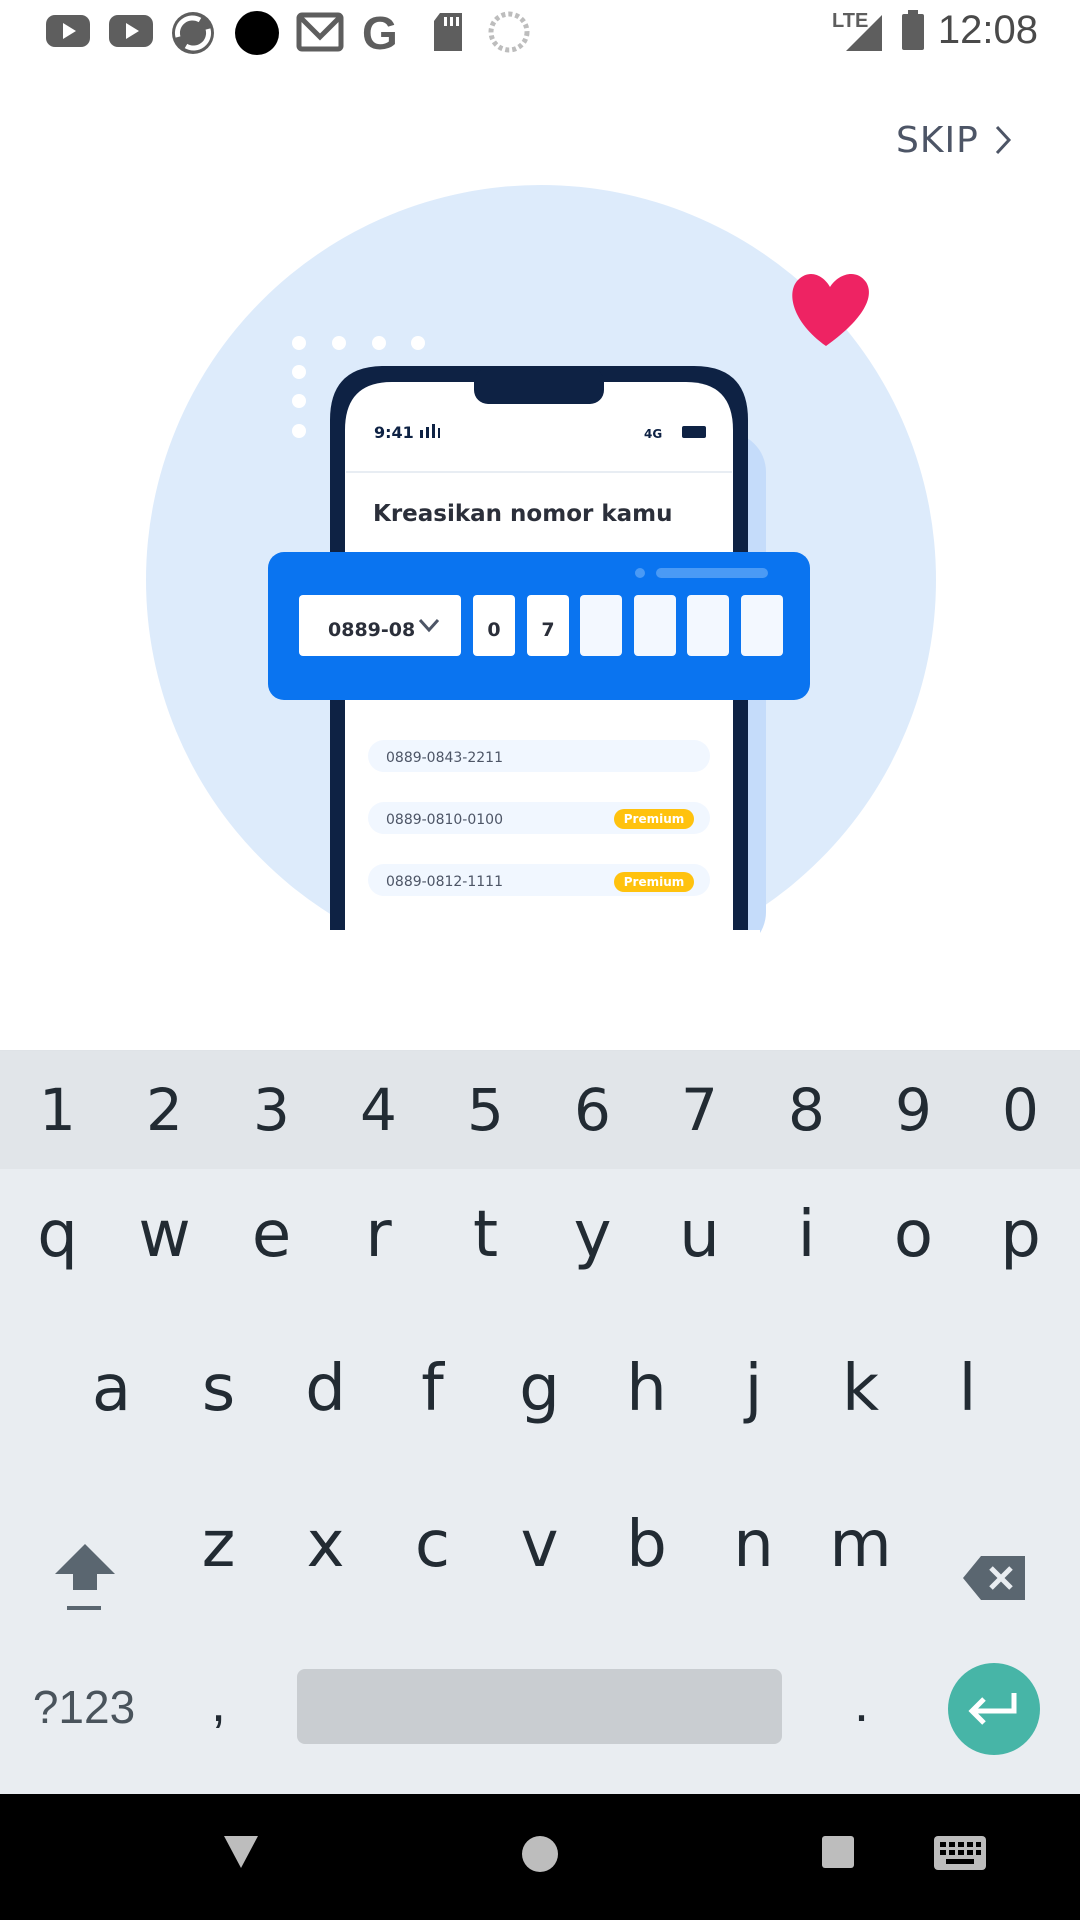  I want to click on space-key, so click(539, 1706).